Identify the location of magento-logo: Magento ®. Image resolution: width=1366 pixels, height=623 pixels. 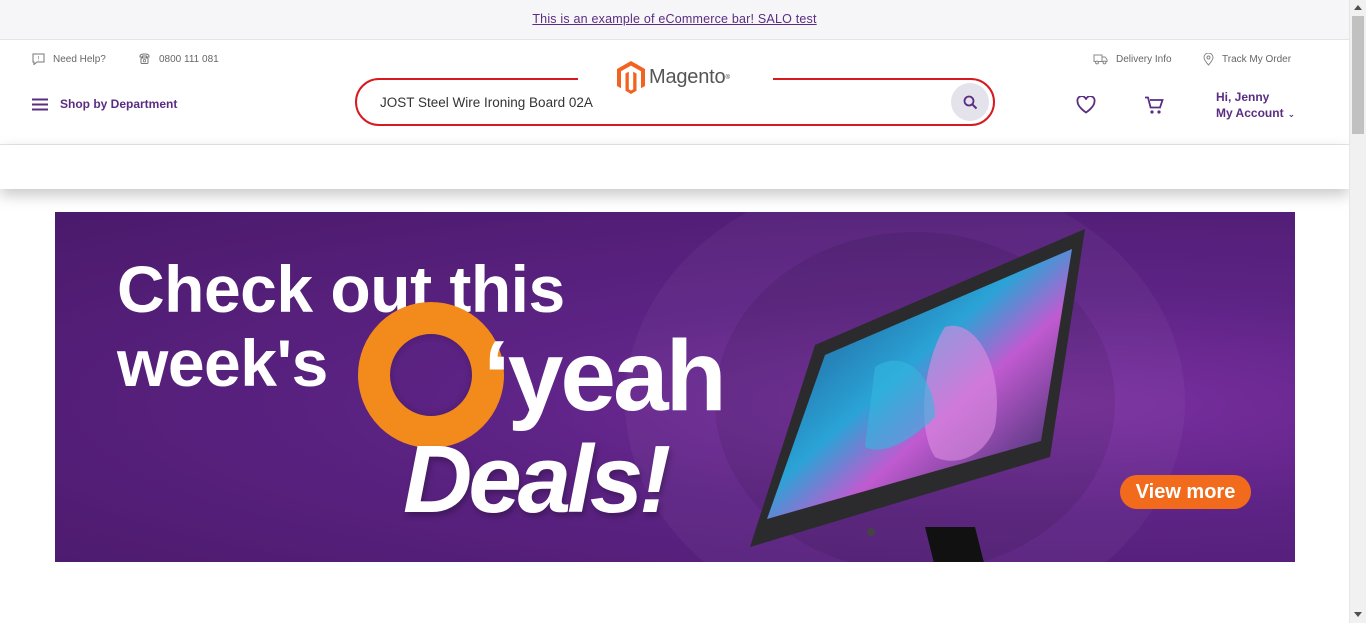
(673, 77).